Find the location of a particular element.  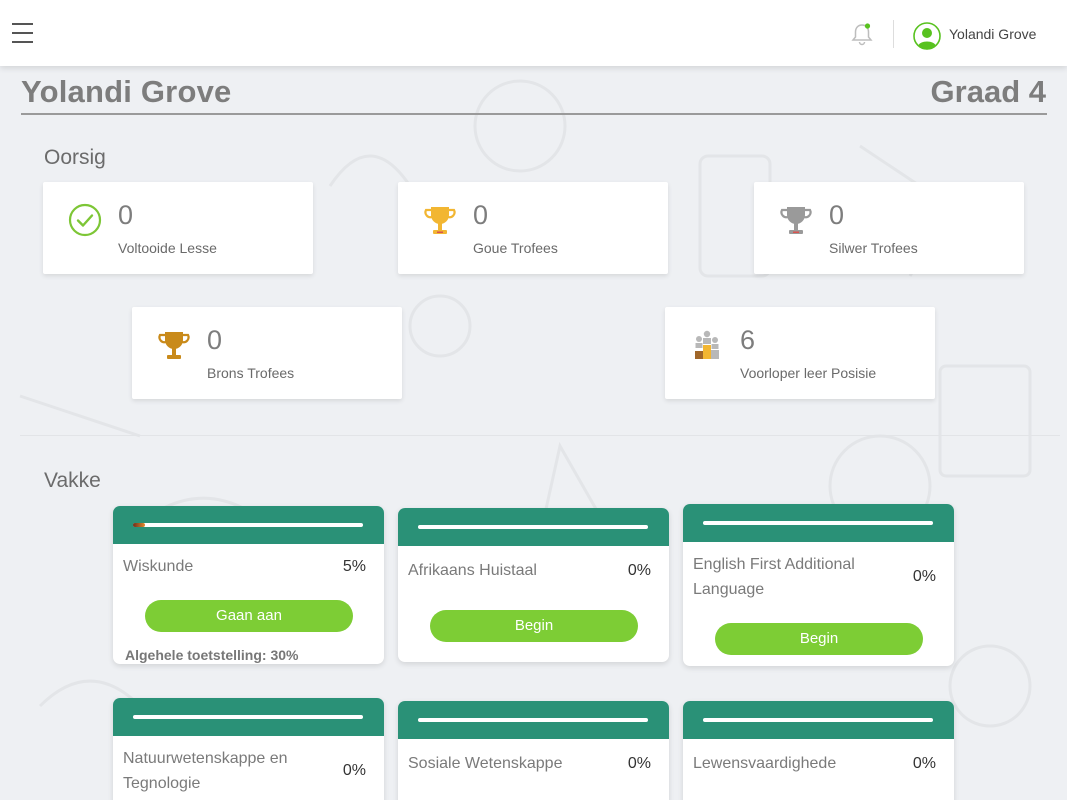

stat-card-bronze-trophies: 0 Brons Trofees is located at coordinates (267, 353).